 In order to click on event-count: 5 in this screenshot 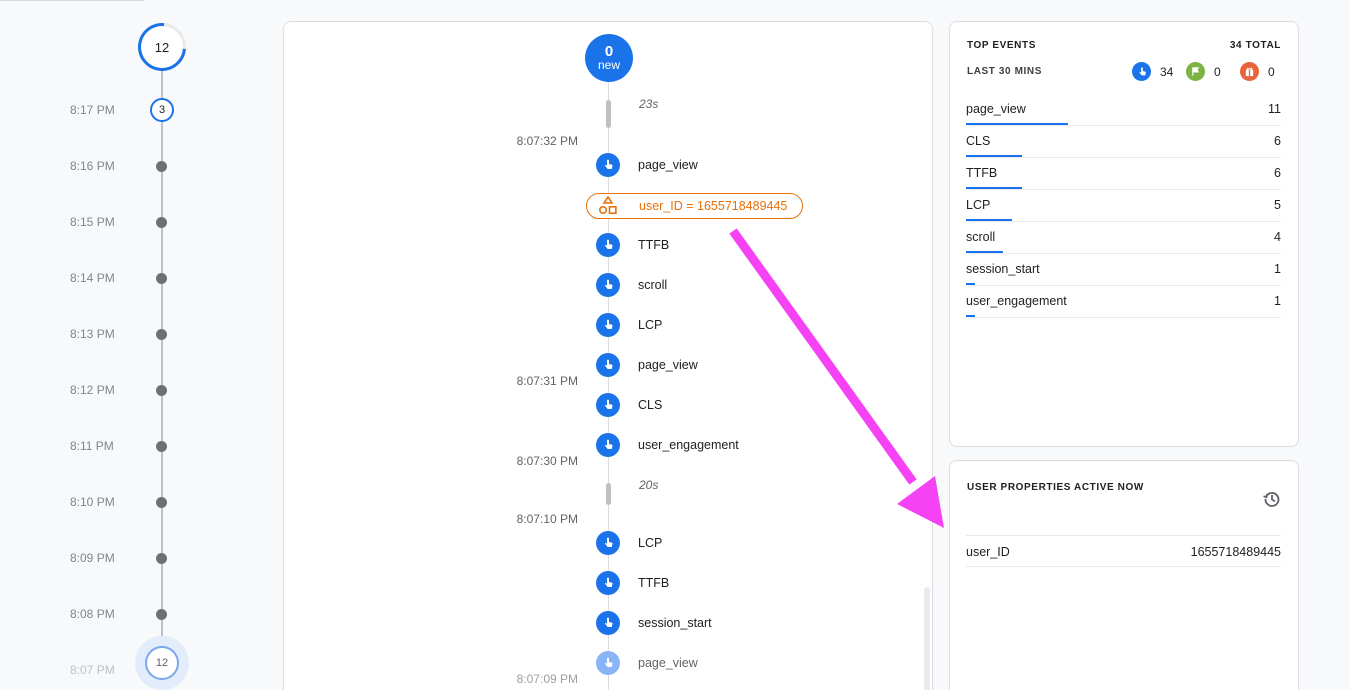, I will do `click(1277, 205)`.